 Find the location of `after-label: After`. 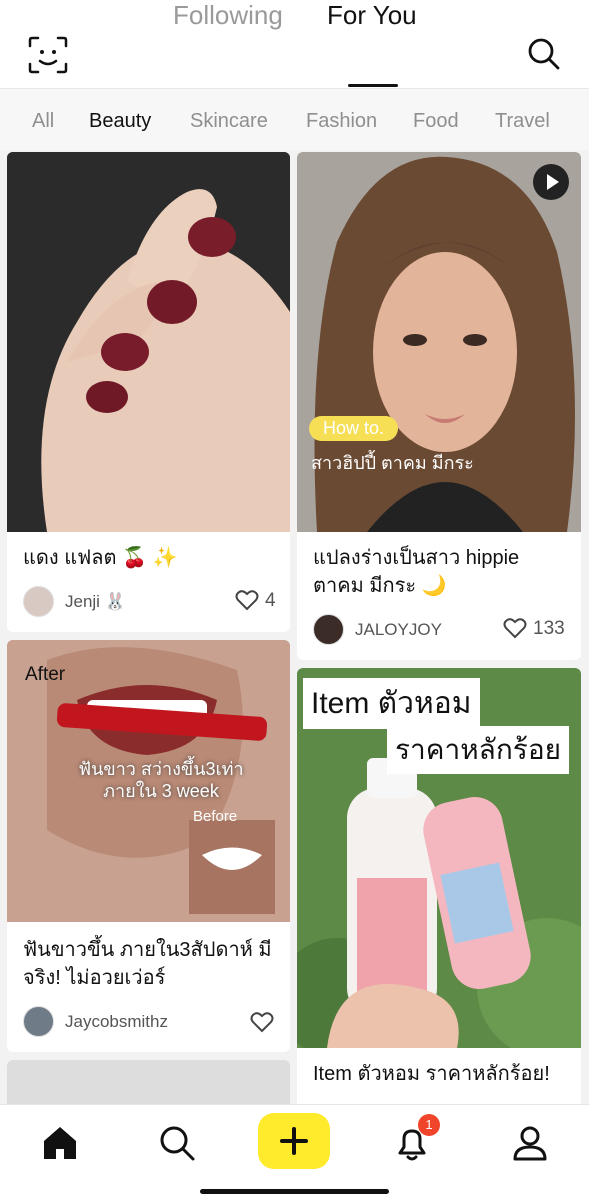

after-label: After is located at coordinates (45, 674).